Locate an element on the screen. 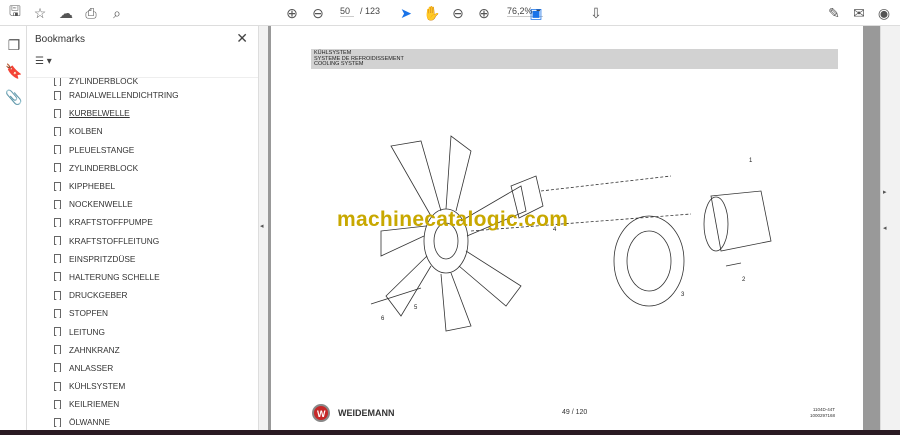 This screenshot has width=900, height=435. bookmark-label: KRAFTSTOFFPUMPE is located at coordinates (111, 222).